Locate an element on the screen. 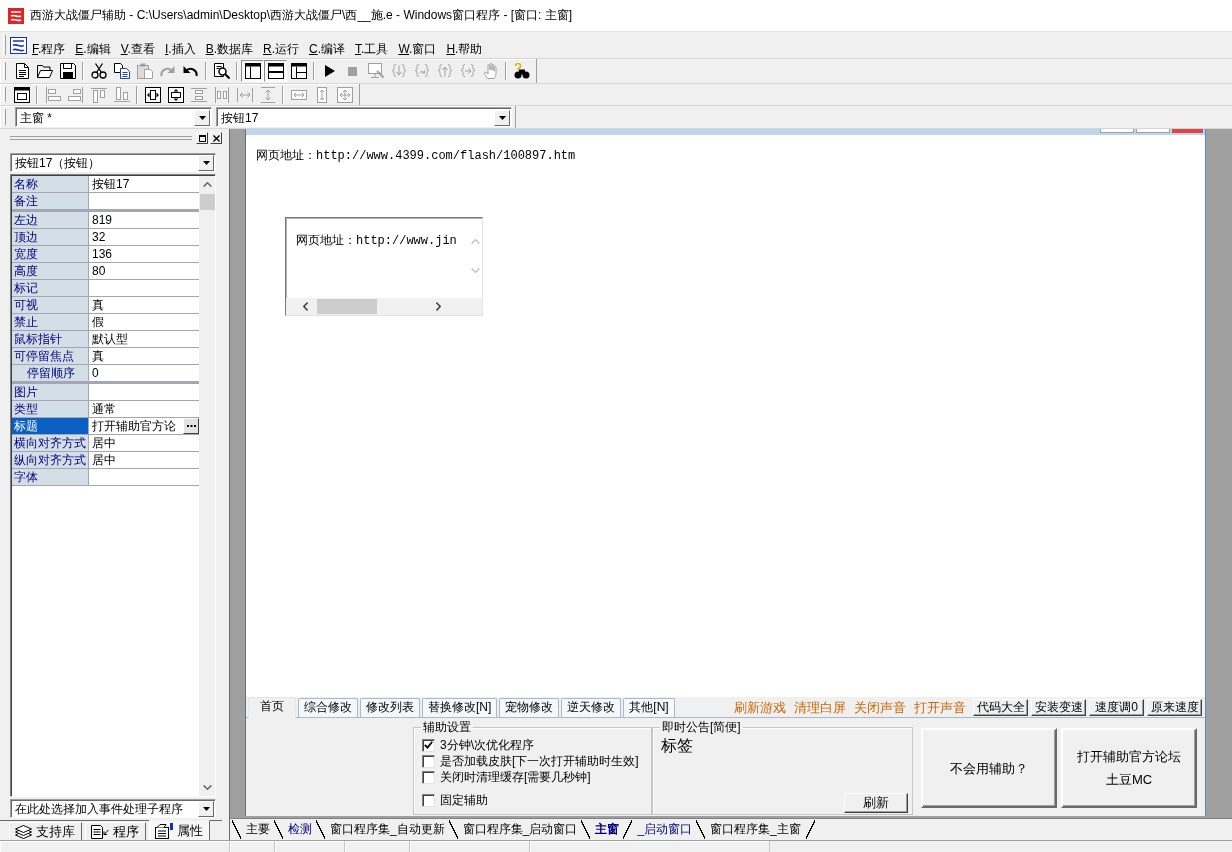 This screenshot has width=1232, height=852. property-name: 纵向对齐方式 is located at coordinates (50, 460).